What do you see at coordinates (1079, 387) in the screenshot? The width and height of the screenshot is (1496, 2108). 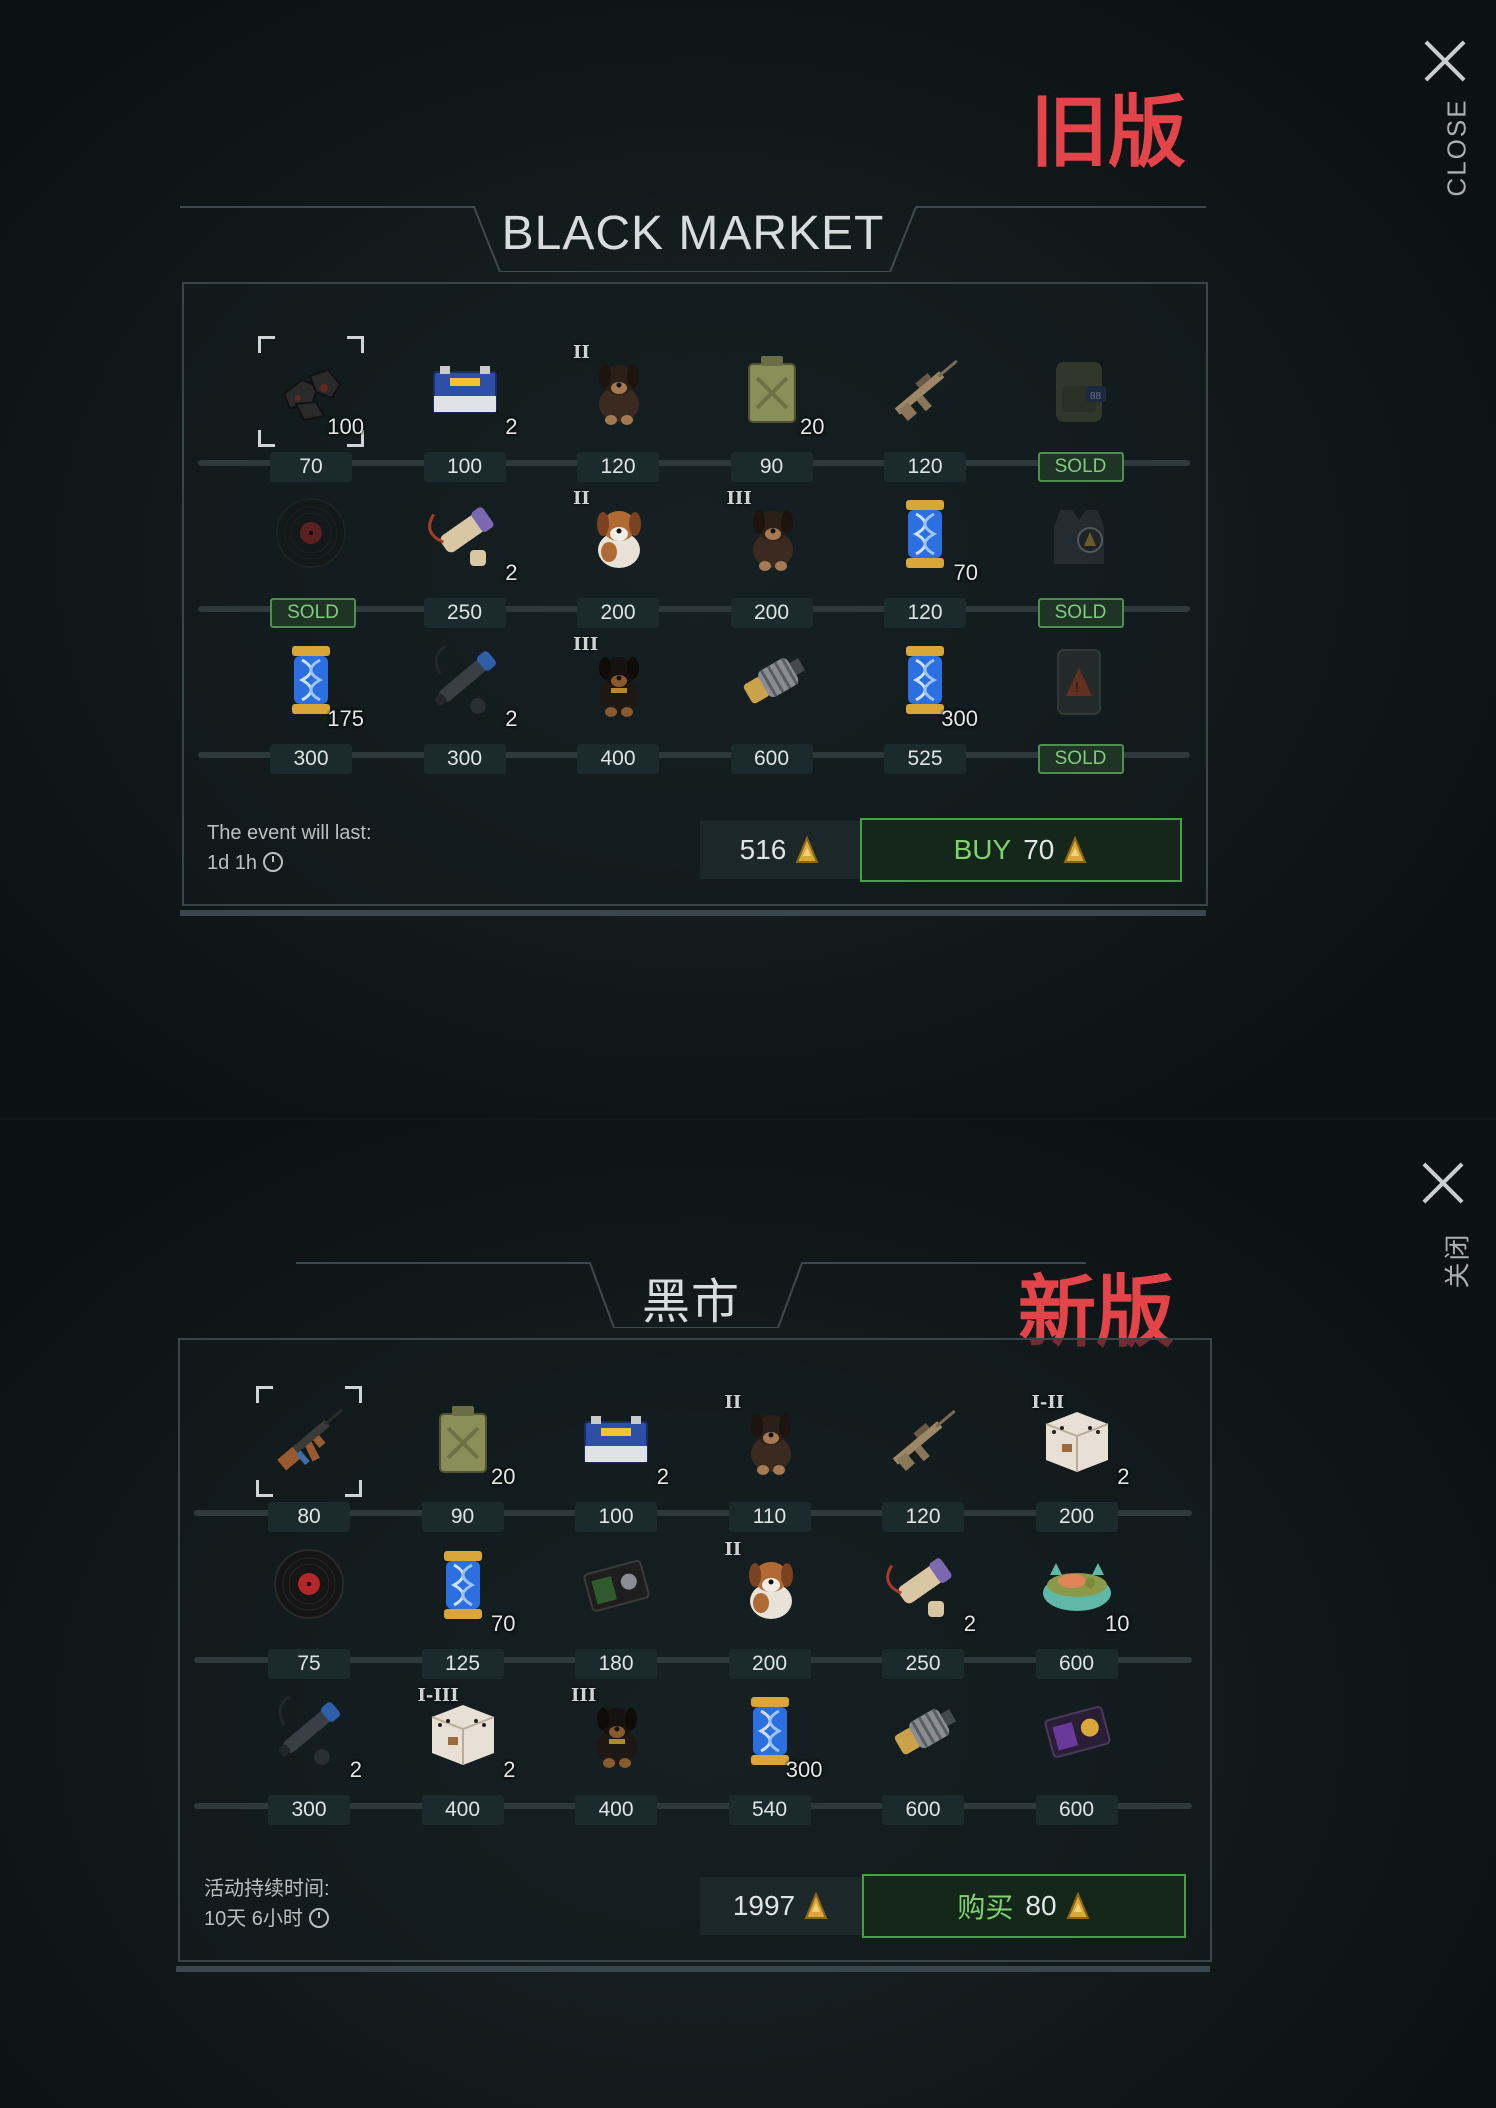 I see `backpack-icon: 88` at bounding box center [1079, 387].